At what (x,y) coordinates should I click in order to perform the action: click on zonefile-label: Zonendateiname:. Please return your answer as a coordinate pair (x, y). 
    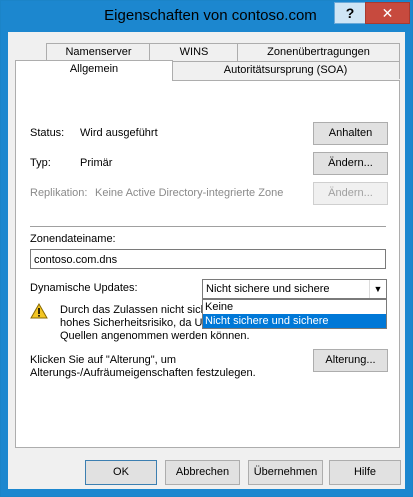
    Looking at the image, I should click on (73, 239).